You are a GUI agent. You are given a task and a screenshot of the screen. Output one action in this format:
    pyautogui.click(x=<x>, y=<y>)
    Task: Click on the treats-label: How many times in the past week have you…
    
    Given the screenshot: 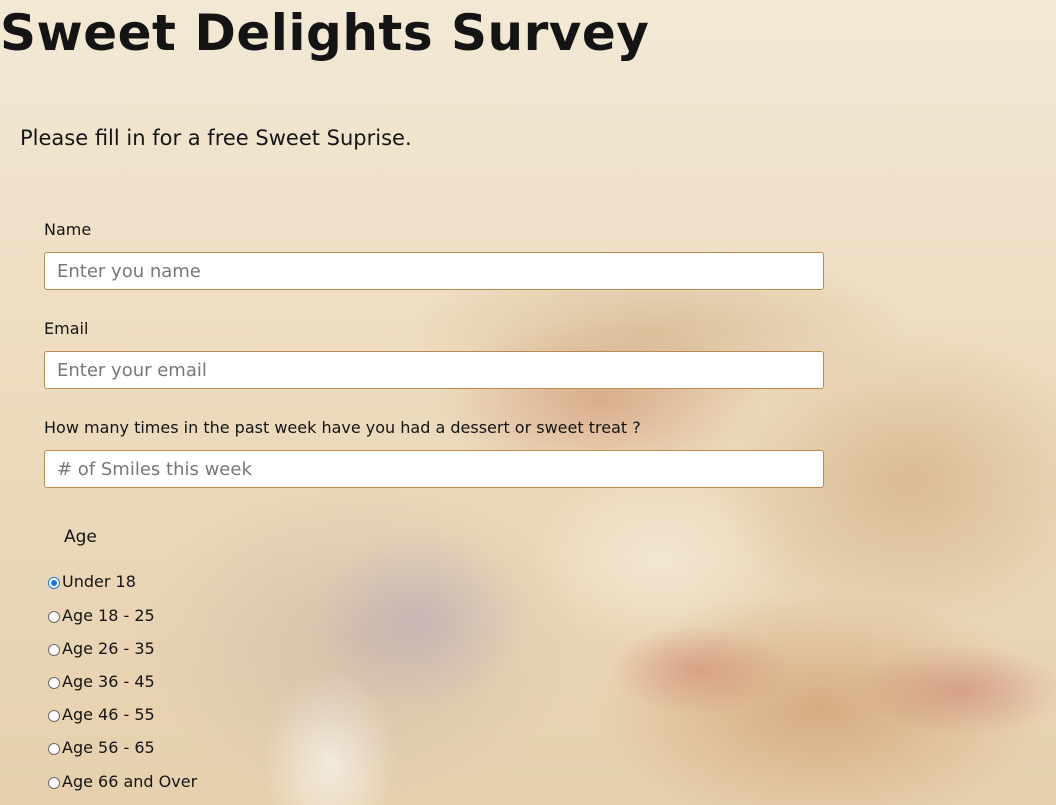 What is the action you would take?
    pyautogui.click(x=342, y=427)
    